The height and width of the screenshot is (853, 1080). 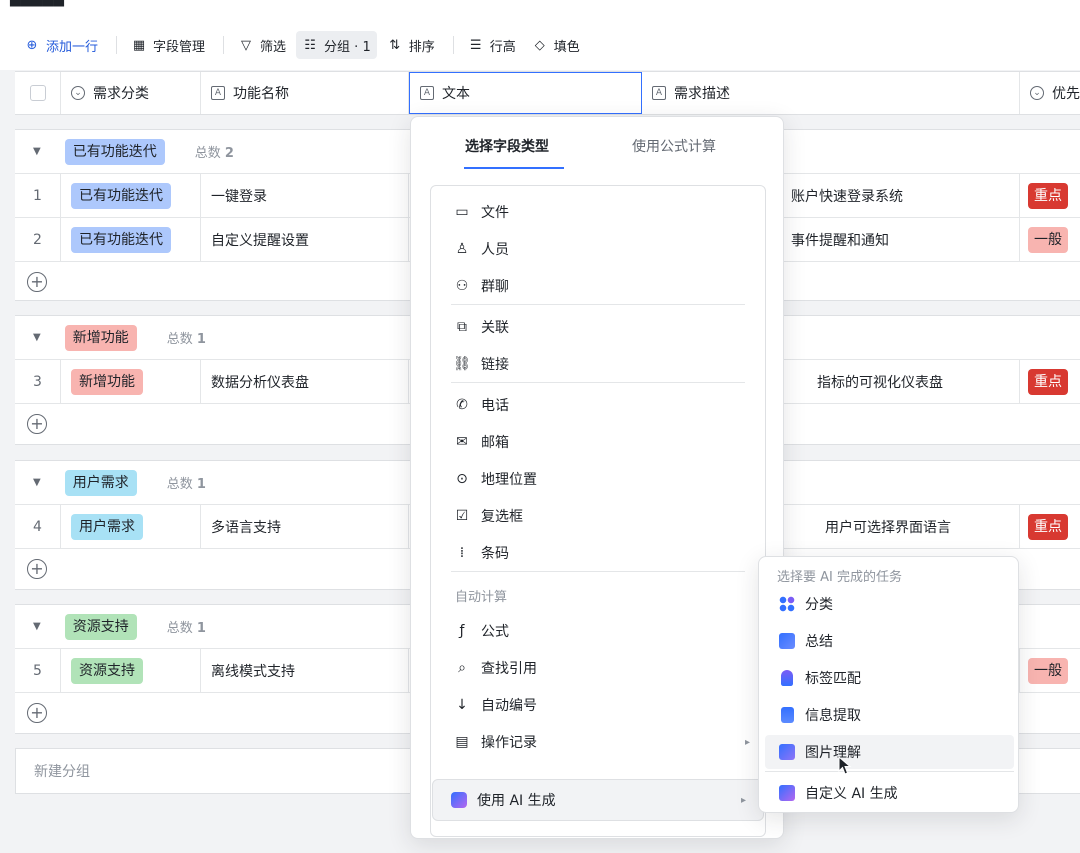 What do you see at coordinates (305, 526) in the screenshot?
I see `feature-cell: 多语言支持` at bounding box center [305, 526].